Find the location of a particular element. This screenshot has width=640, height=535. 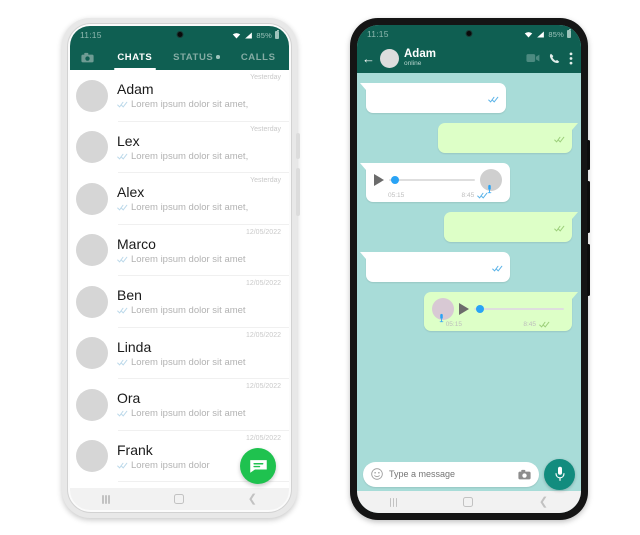

header-actions is located at coordinates (549, 58).